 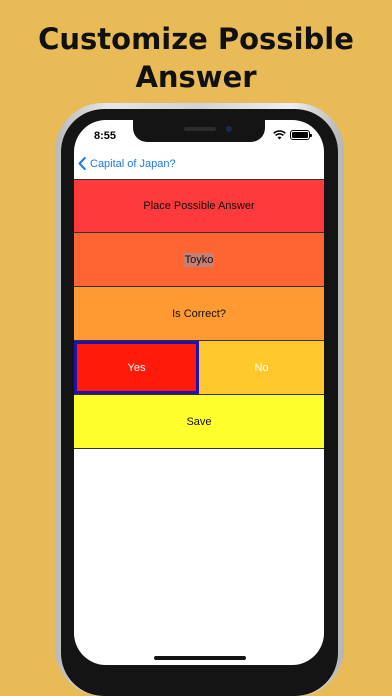 I want to click on place-answer-label: Place Possible Answer, so click(x=199, y=206).